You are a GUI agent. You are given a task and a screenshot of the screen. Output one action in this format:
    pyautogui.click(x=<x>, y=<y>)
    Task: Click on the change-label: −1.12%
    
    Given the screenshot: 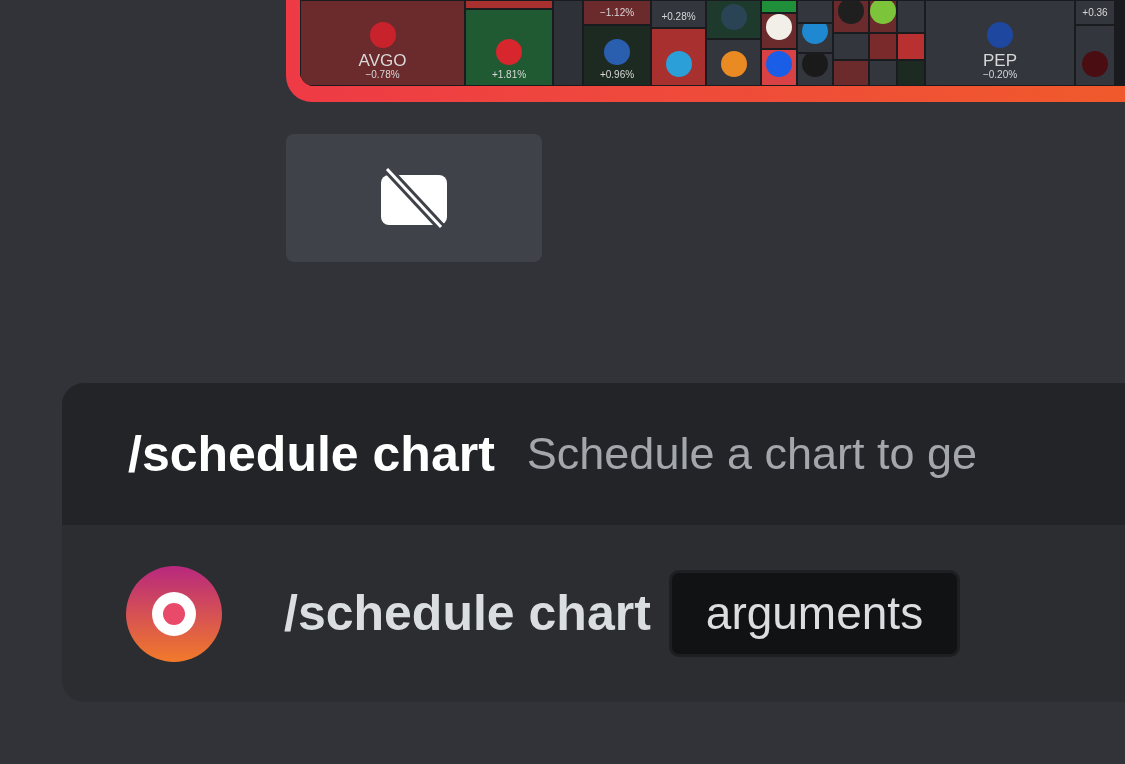 What is the action you would take?
    pyautogui.click(x=617, y=13)
    